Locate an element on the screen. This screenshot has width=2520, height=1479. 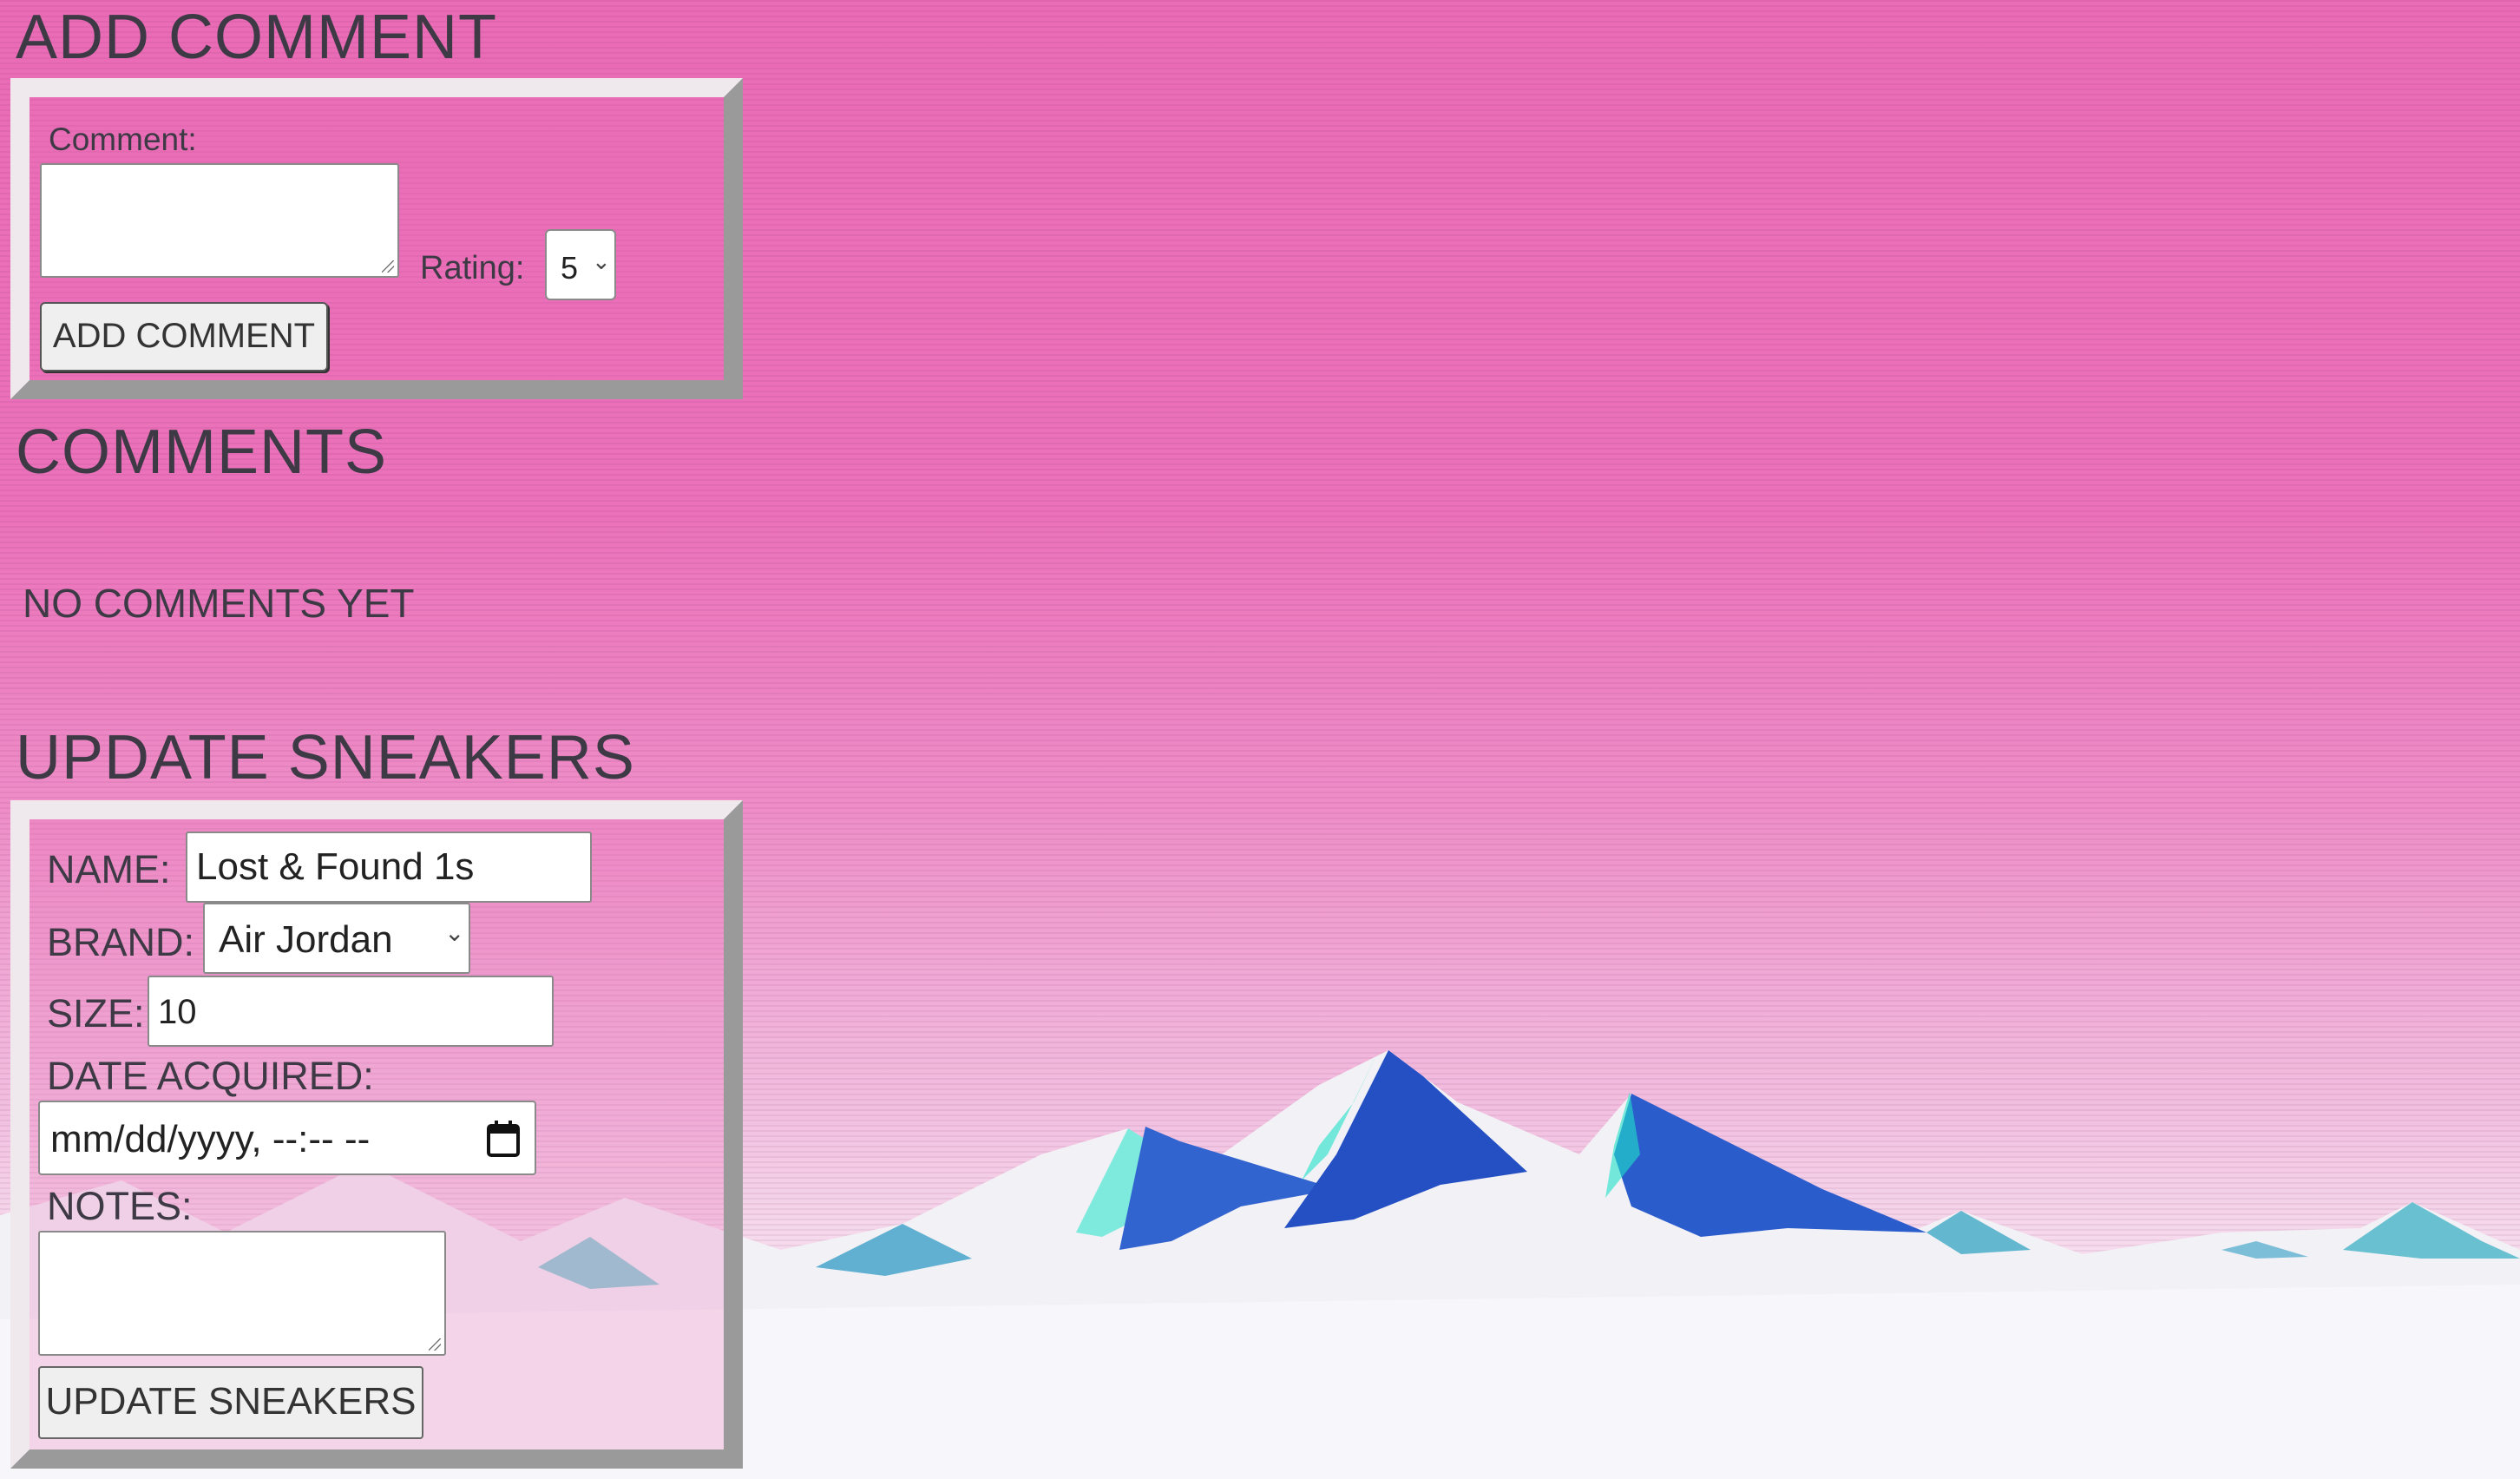
update-sneakers-button: UPDATE SNEAKERS is located at coordinates (230, 1403).